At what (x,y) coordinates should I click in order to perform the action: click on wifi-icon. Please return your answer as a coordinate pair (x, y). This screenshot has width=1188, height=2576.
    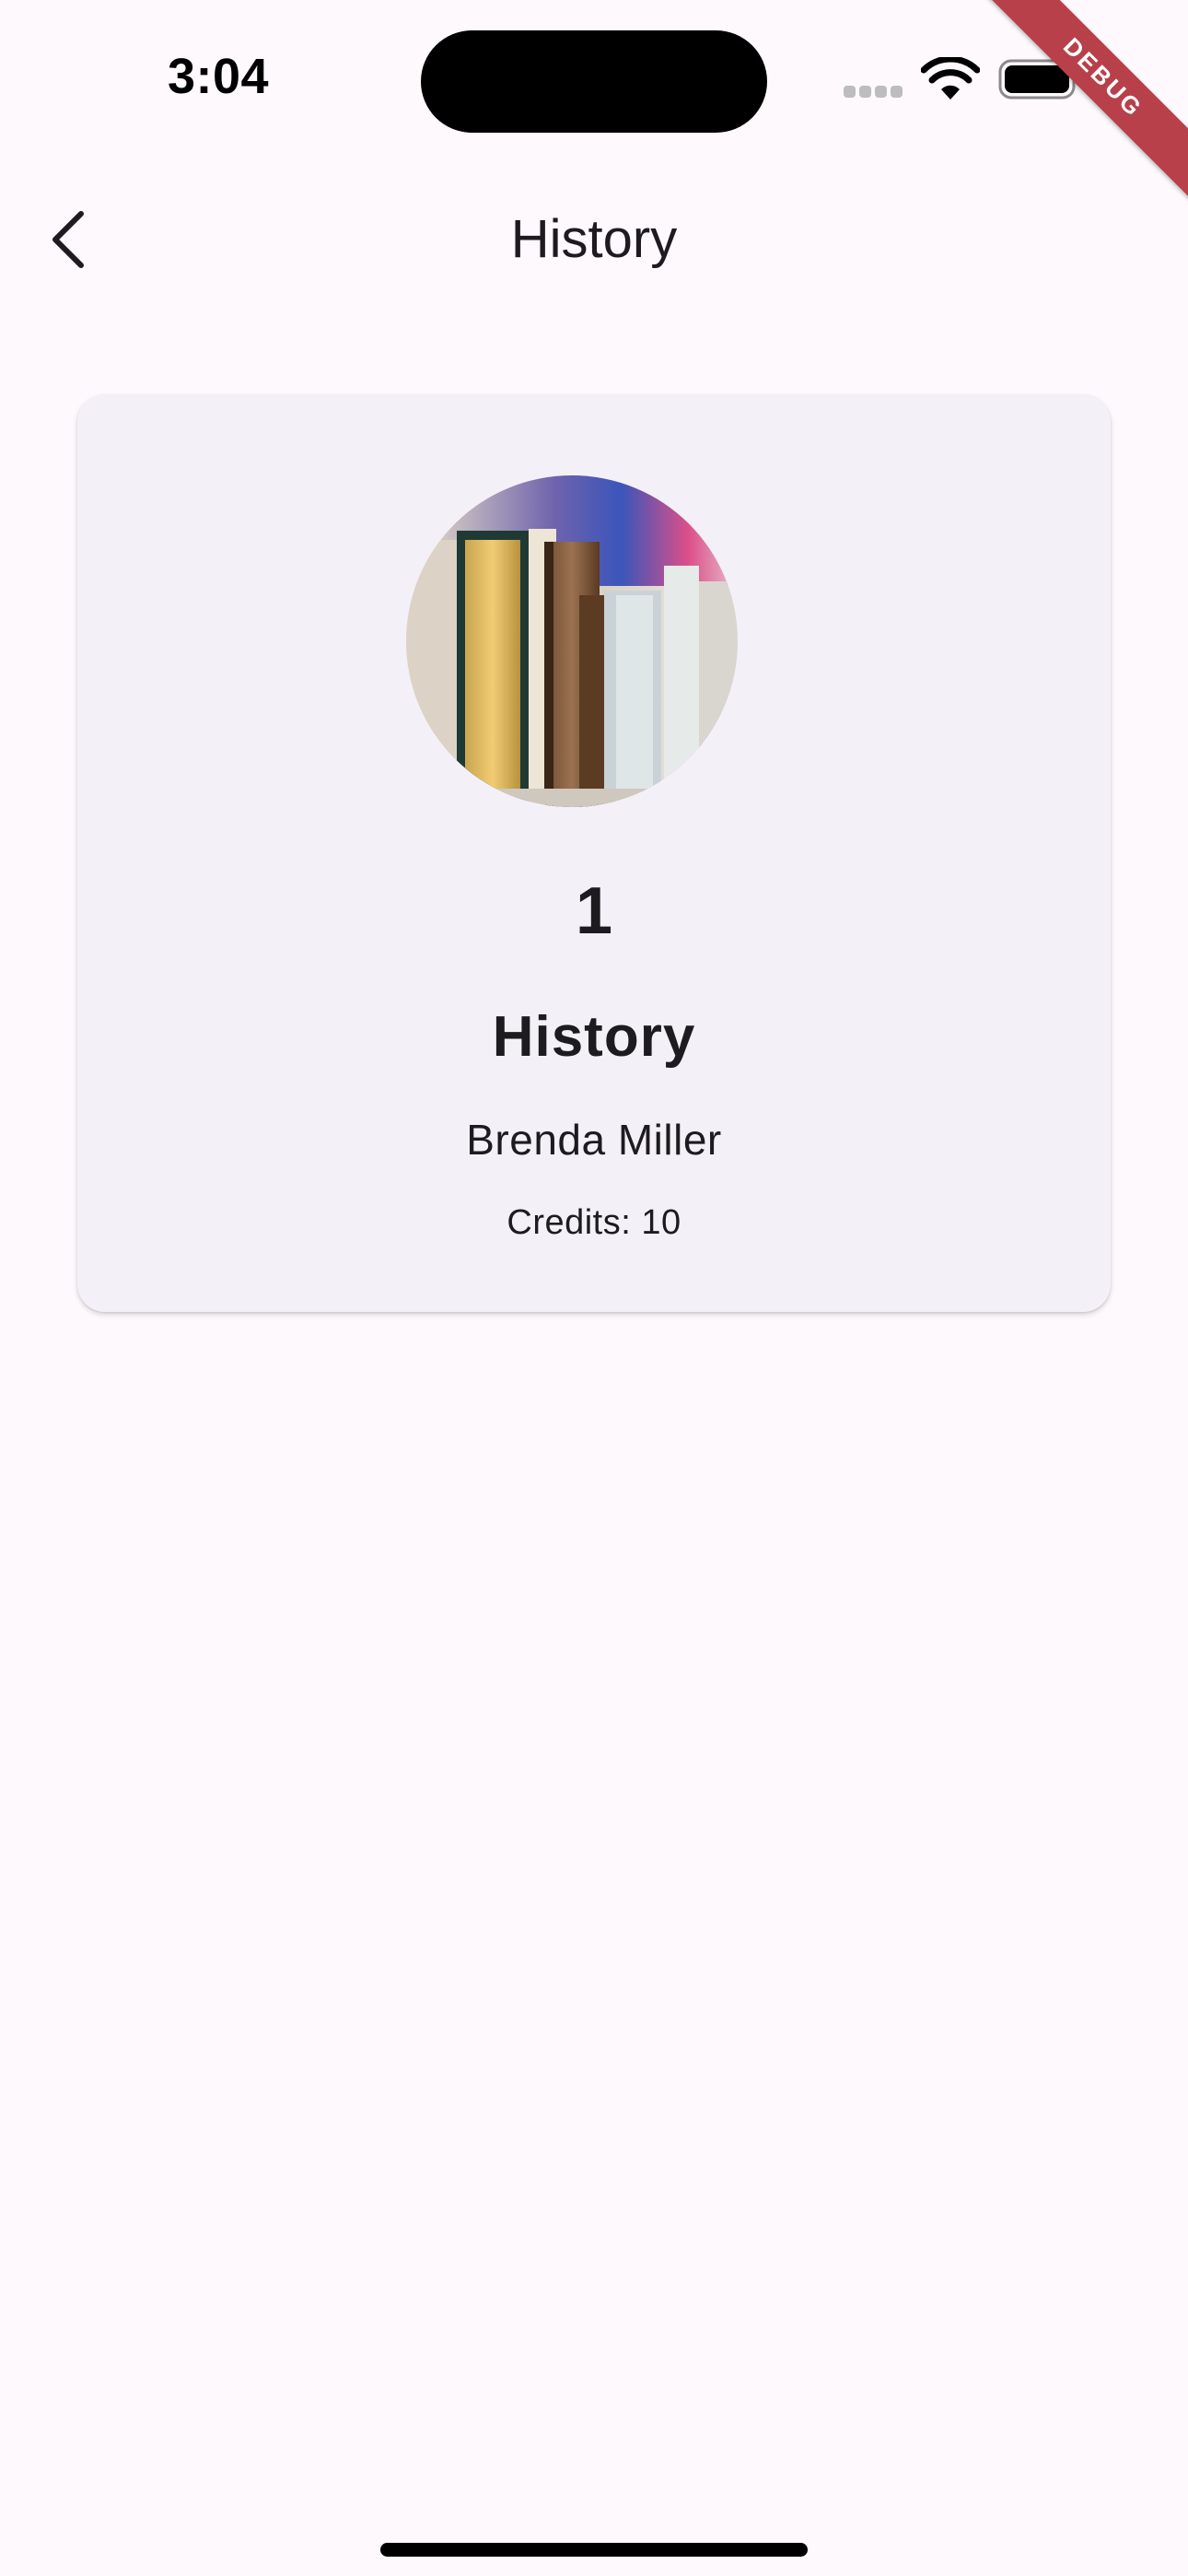
    Looking at the image, I should click on (951, 78).